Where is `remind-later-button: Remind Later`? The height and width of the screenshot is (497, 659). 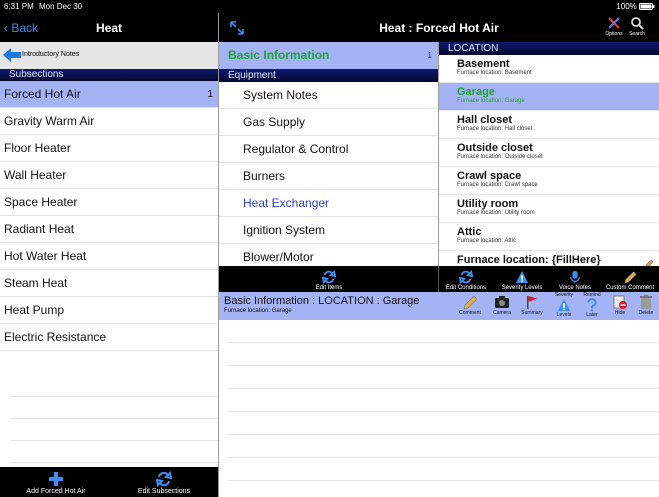 remind-later-button: Remind Later is located at coordinates (592, 305).